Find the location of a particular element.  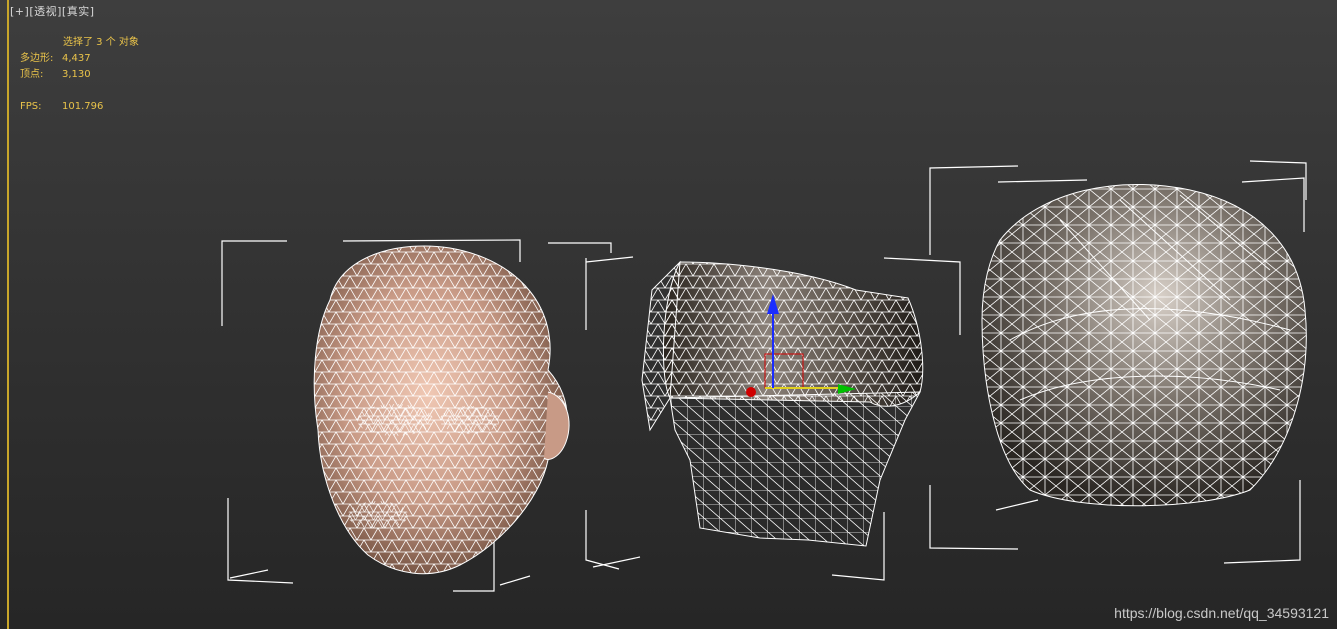

head-object is located at coordinates (395, 415).